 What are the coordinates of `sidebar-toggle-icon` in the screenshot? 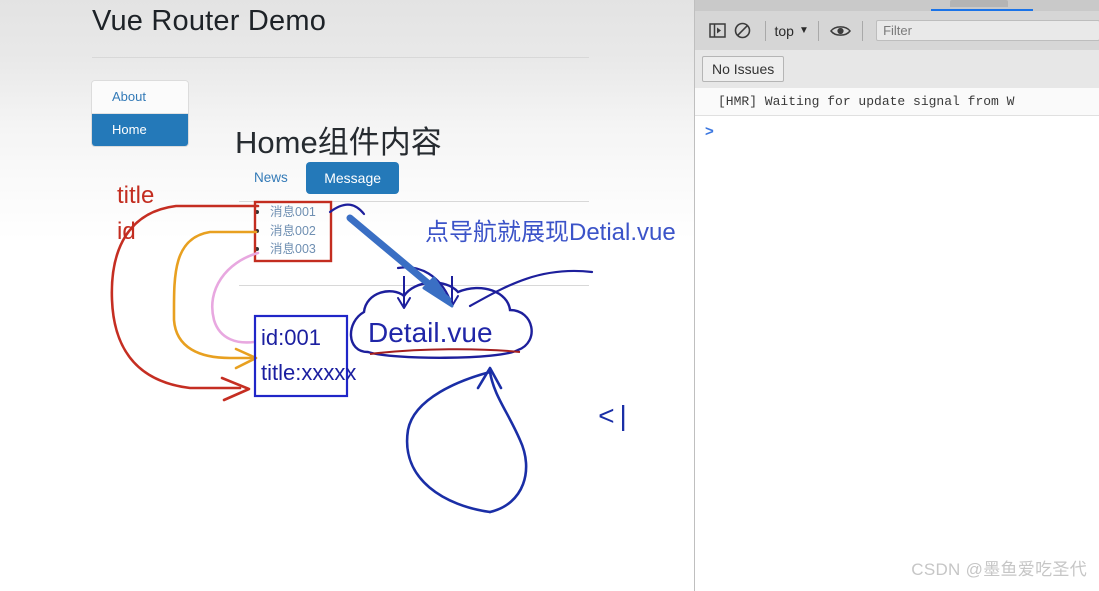 It's located at (717, 31).